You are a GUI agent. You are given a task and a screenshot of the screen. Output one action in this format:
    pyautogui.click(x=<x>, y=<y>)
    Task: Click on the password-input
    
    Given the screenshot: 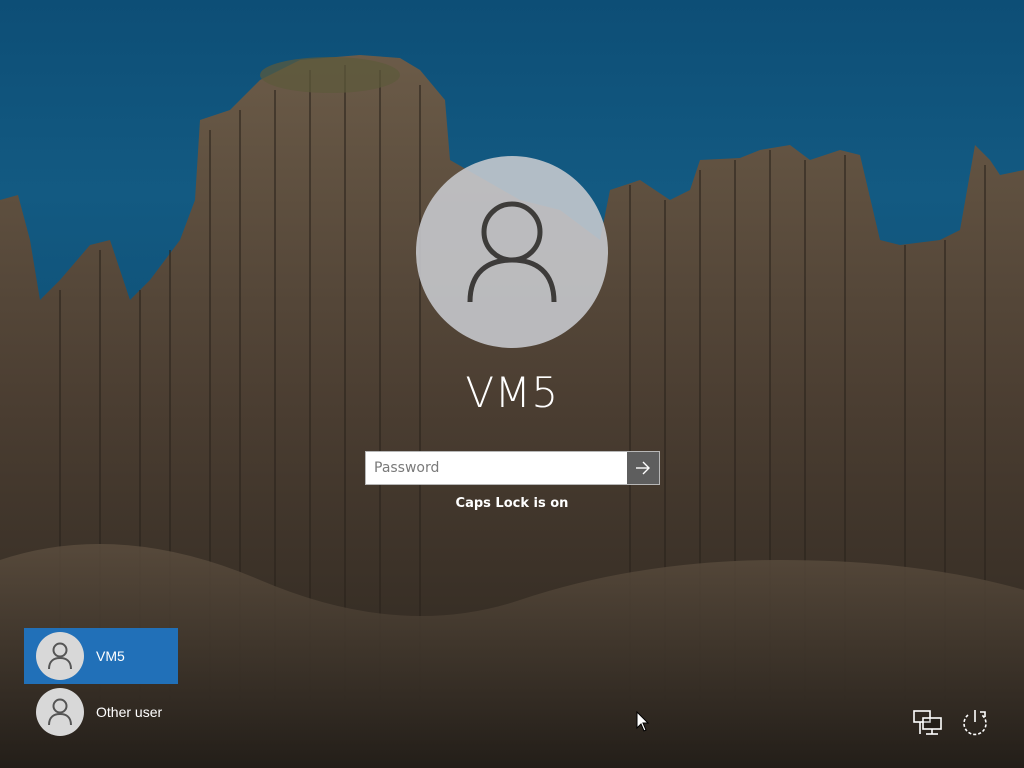 What is the action you would take?
    pyautogui.click(x=496, y=468)
    